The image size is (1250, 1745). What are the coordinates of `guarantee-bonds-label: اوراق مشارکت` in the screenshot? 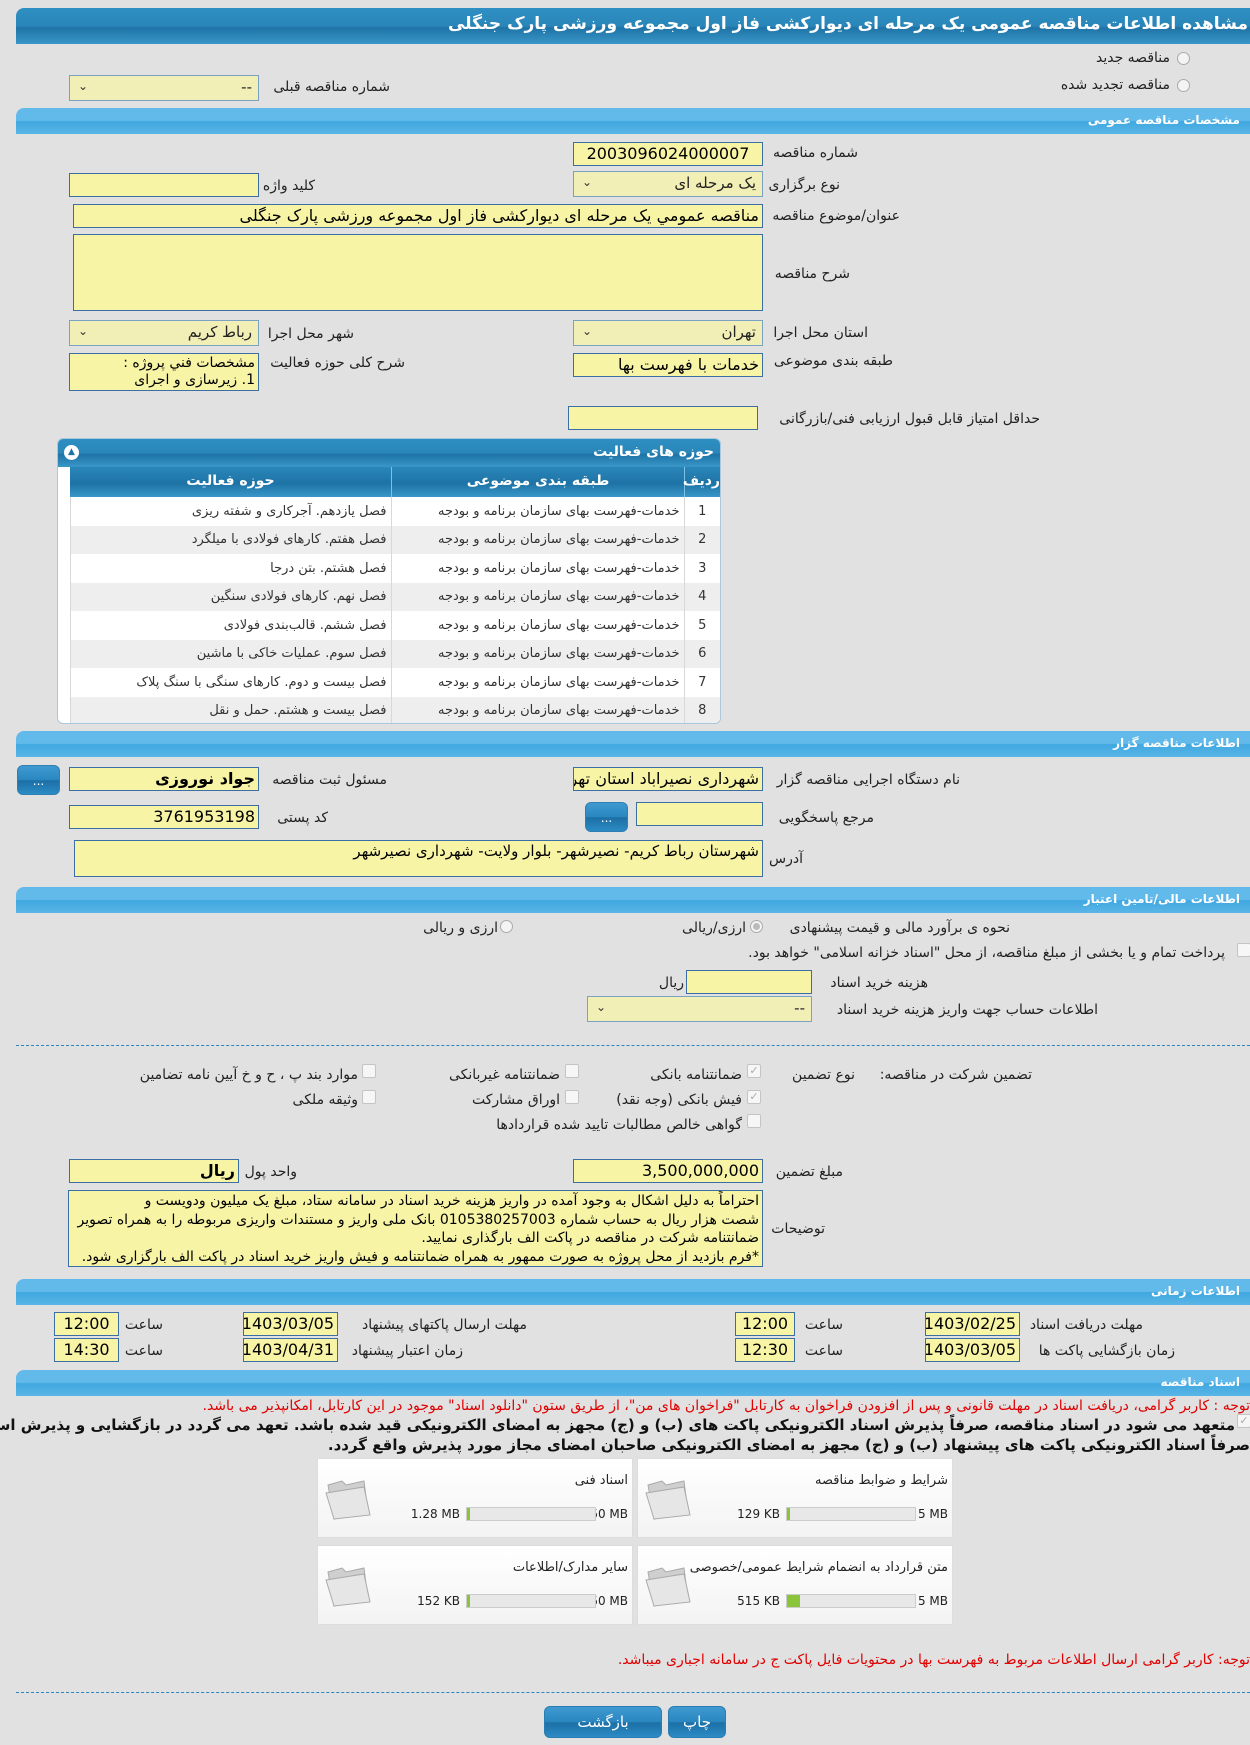 It's located at (515, 1100).